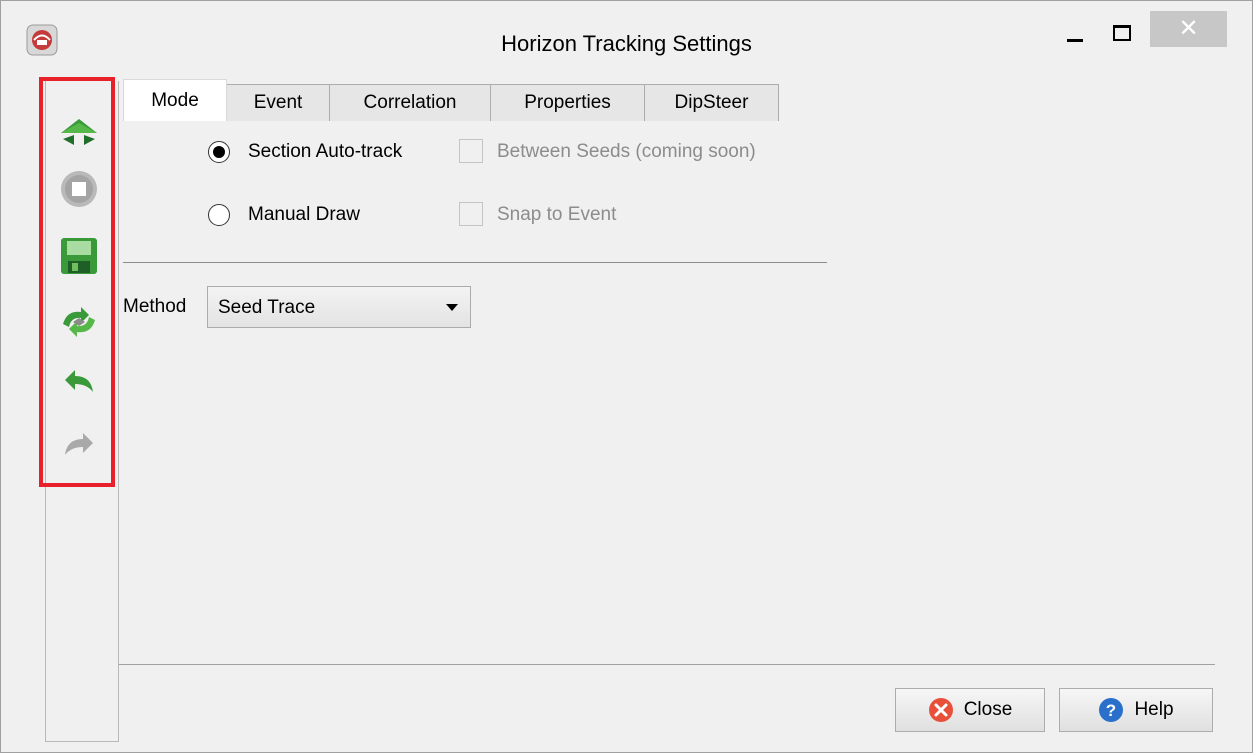  Describe the element at coordinates (471, 214) in the screenshot. I see `snap-to-event-checkbox` at that location.